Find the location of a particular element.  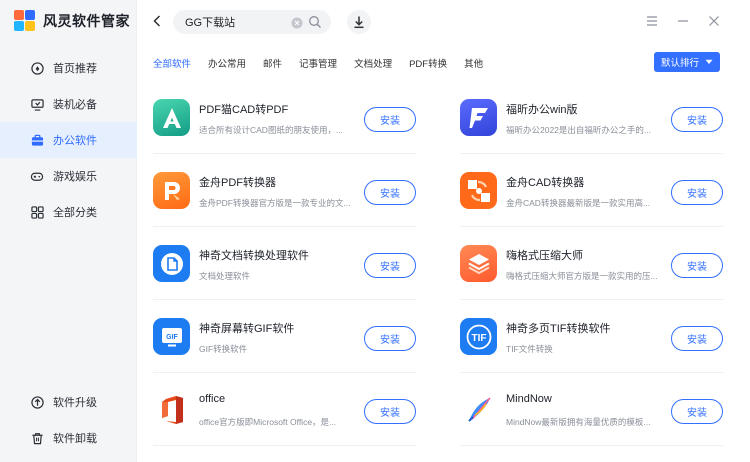

scrollbar is located at coordinates (746, 240).